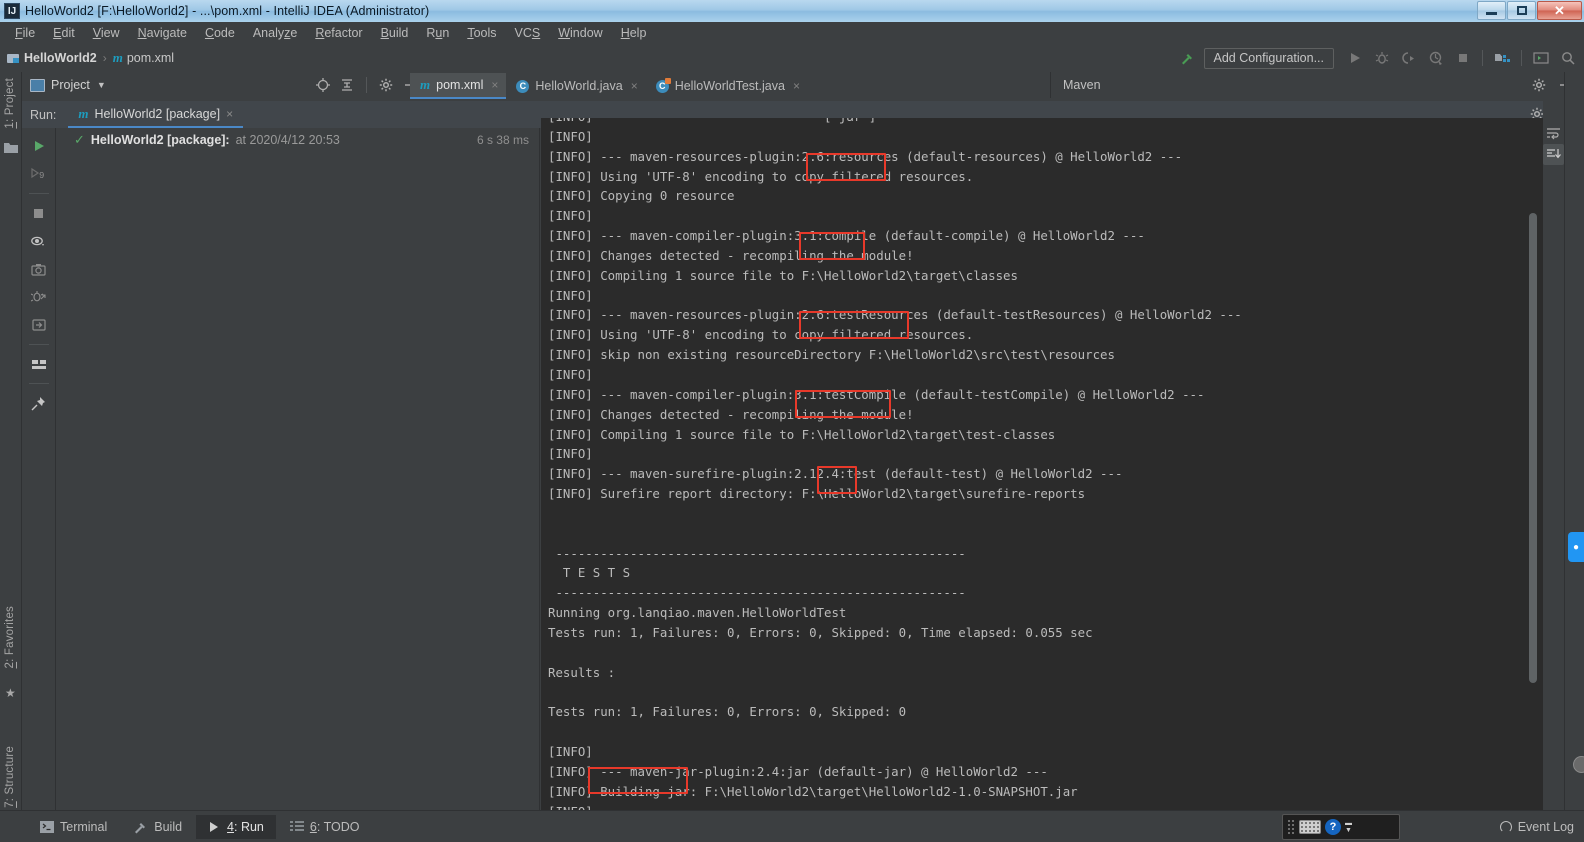 The width and height of the screenshot is (1584, 842). I want to click on sidebar-item-favorites: 2: Favorites, so click(10, 637).